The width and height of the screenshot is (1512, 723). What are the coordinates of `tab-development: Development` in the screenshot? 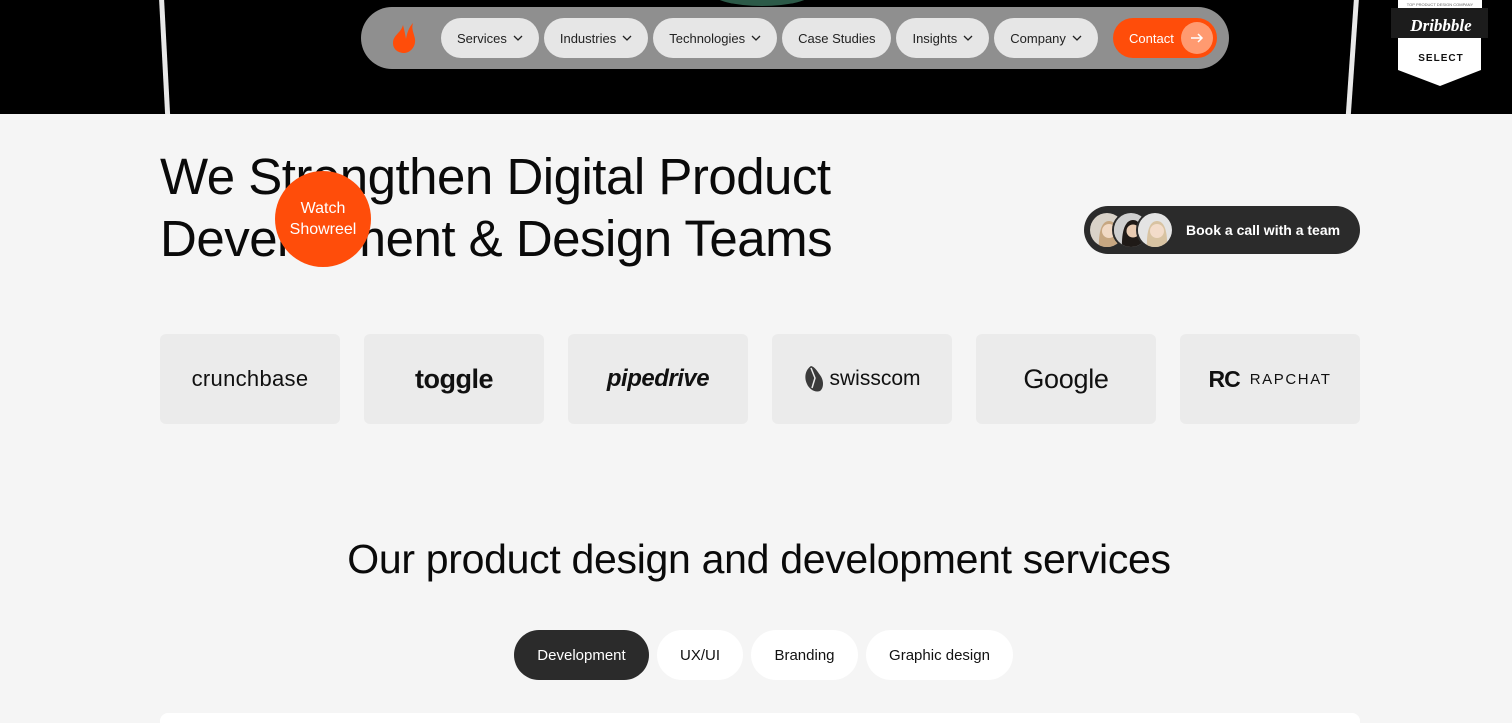 It's located at (581, 655).